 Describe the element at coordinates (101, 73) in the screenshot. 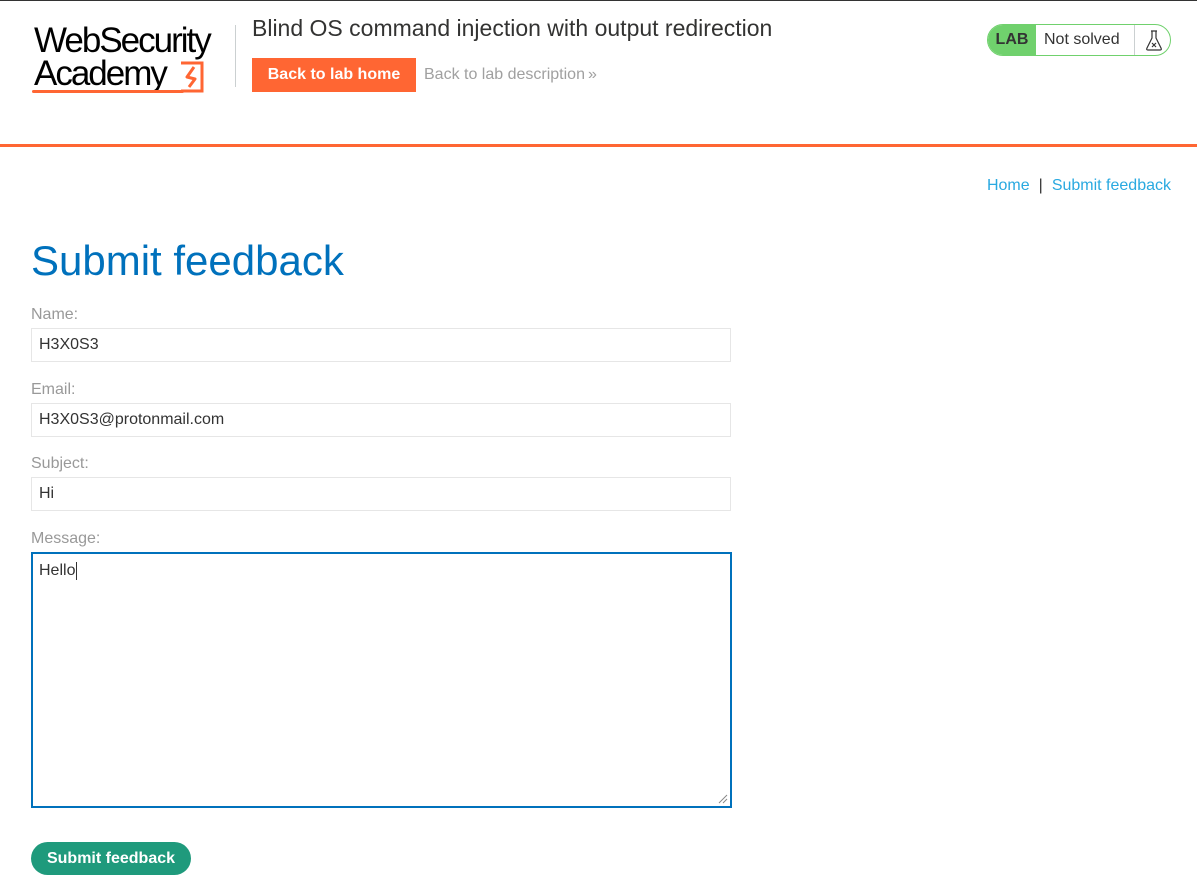

I see `logo-text-line2: Academy` at that location.